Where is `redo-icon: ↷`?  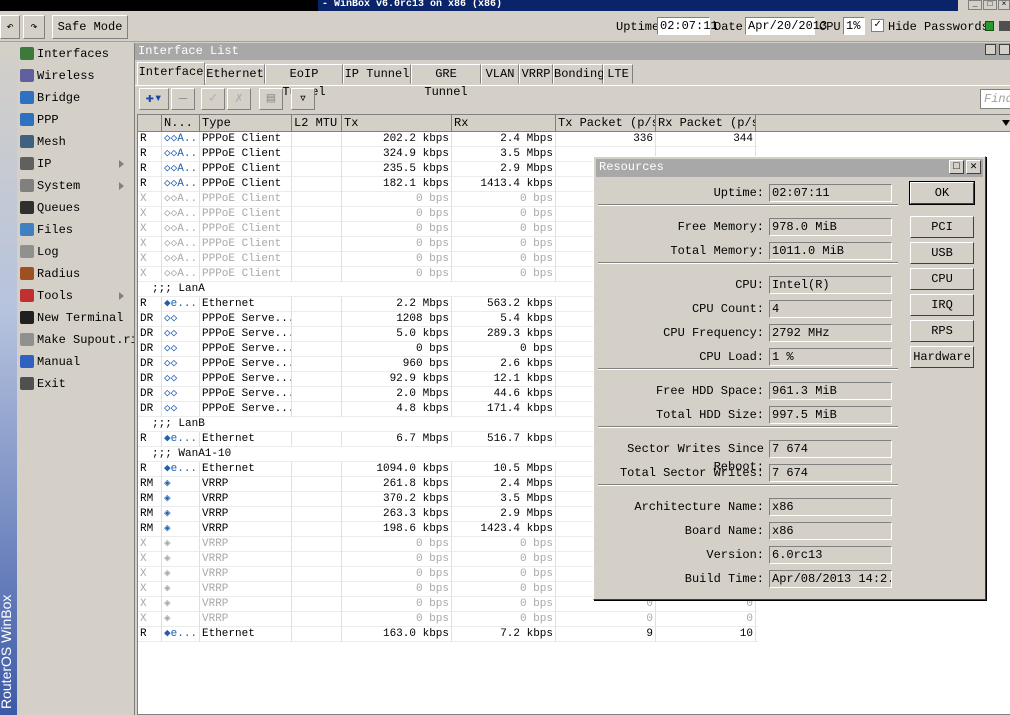
redo-icon: ↷ is located at coordinates (34, 27).